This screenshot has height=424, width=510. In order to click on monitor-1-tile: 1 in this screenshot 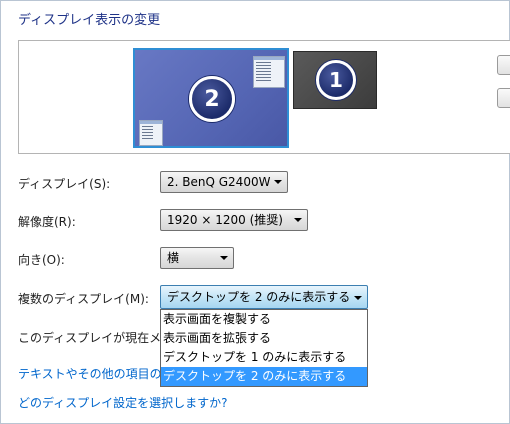, I will do `click(335, 80)`.